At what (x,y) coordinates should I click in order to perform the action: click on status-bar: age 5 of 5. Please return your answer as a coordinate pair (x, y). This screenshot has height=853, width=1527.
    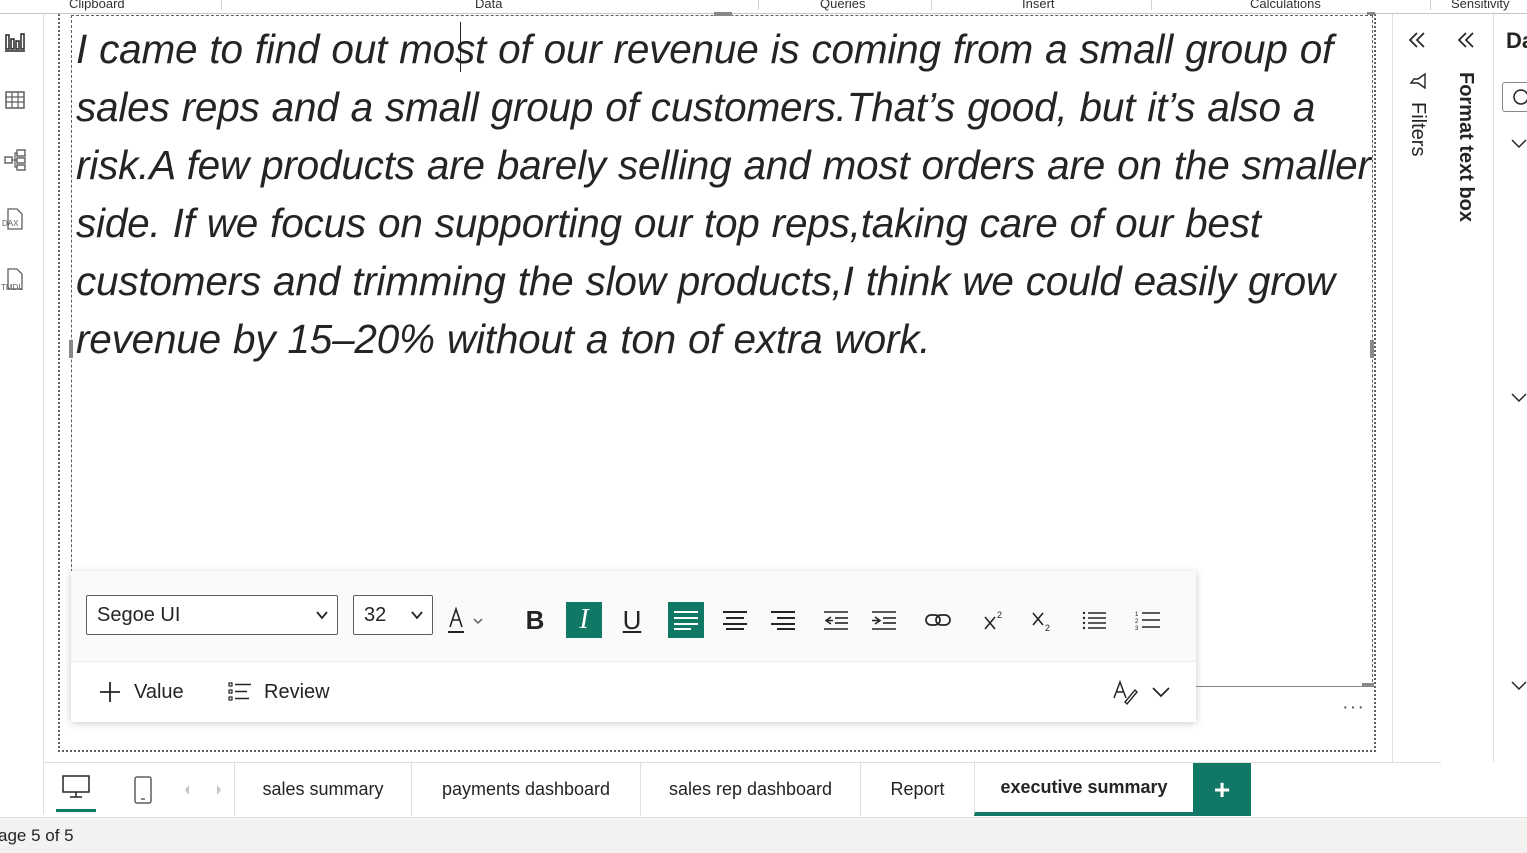
    Looking at the image, I should click on (763, 835).